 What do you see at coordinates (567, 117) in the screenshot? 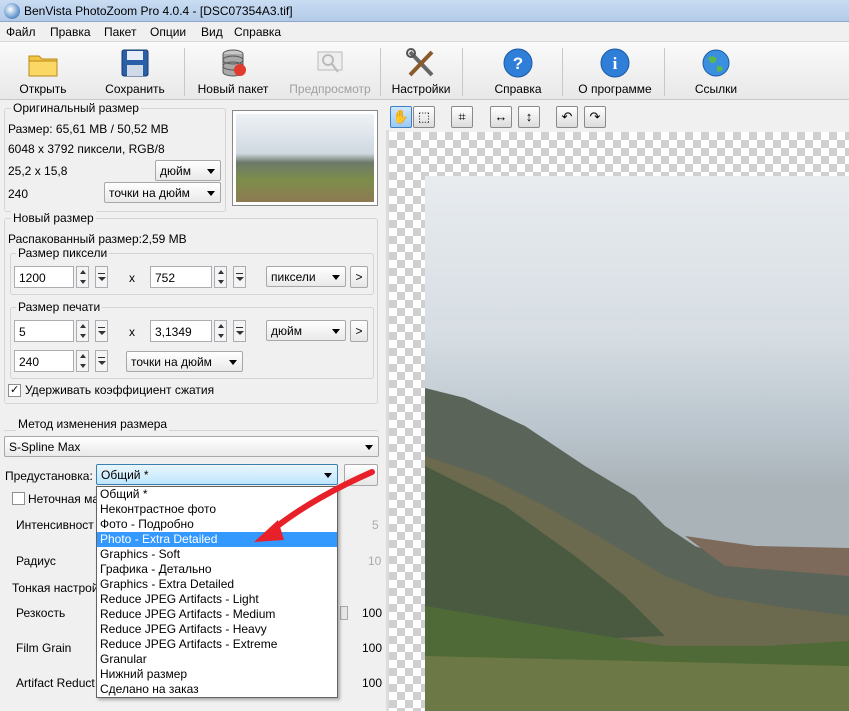
I see `rotate-left-icon: ↶` at bounding box center [567, 117].